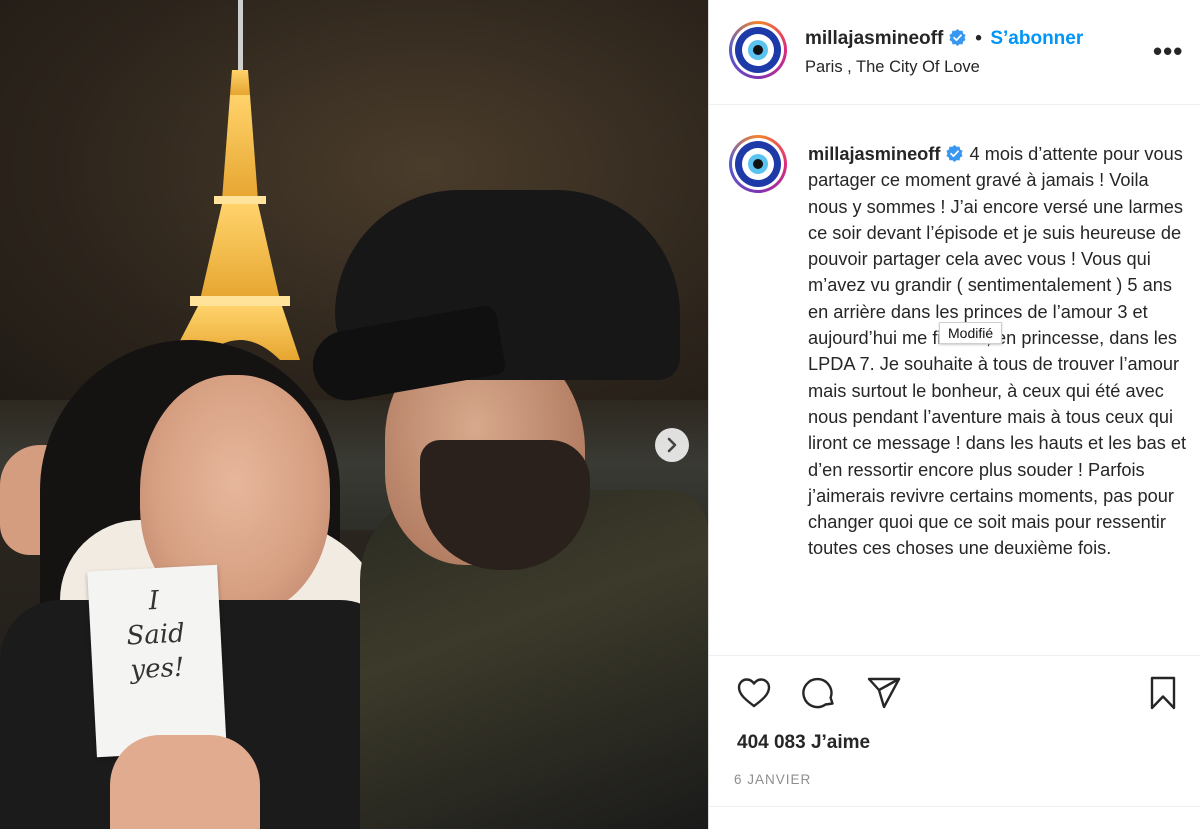 Image resolution: width=1200 pixels, height=829 pixels. What do you see at coordinates (971, 333) in the screenshot?
I see `edited-tooltip: Modifié` at bounding box center [971, 333].